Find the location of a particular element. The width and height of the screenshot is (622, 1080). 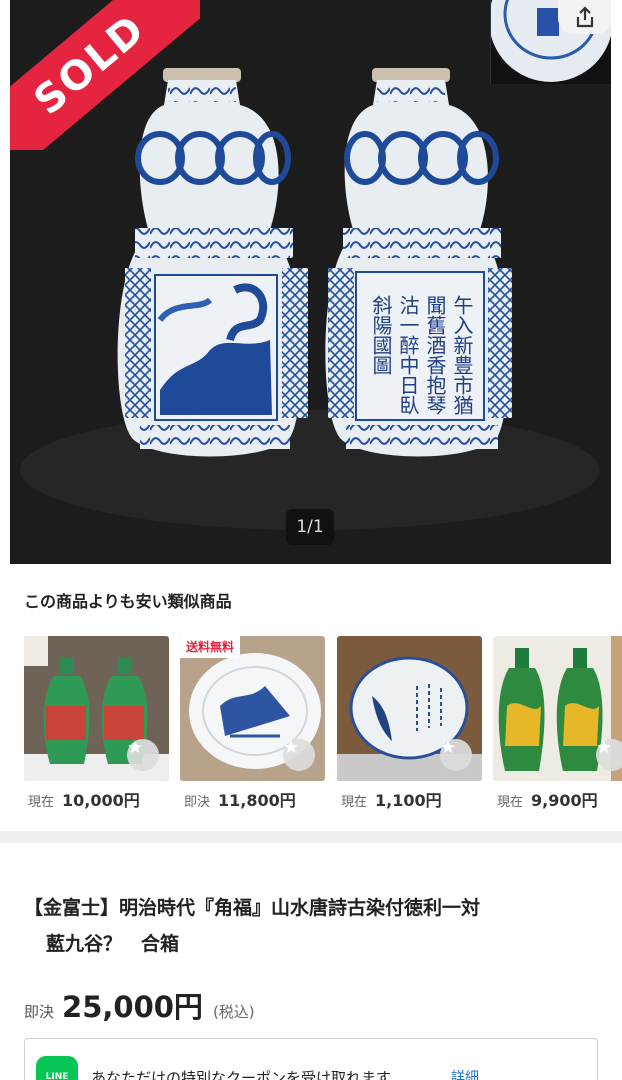

buy-now-label: 即決 is located at coordinates (39, 1012).